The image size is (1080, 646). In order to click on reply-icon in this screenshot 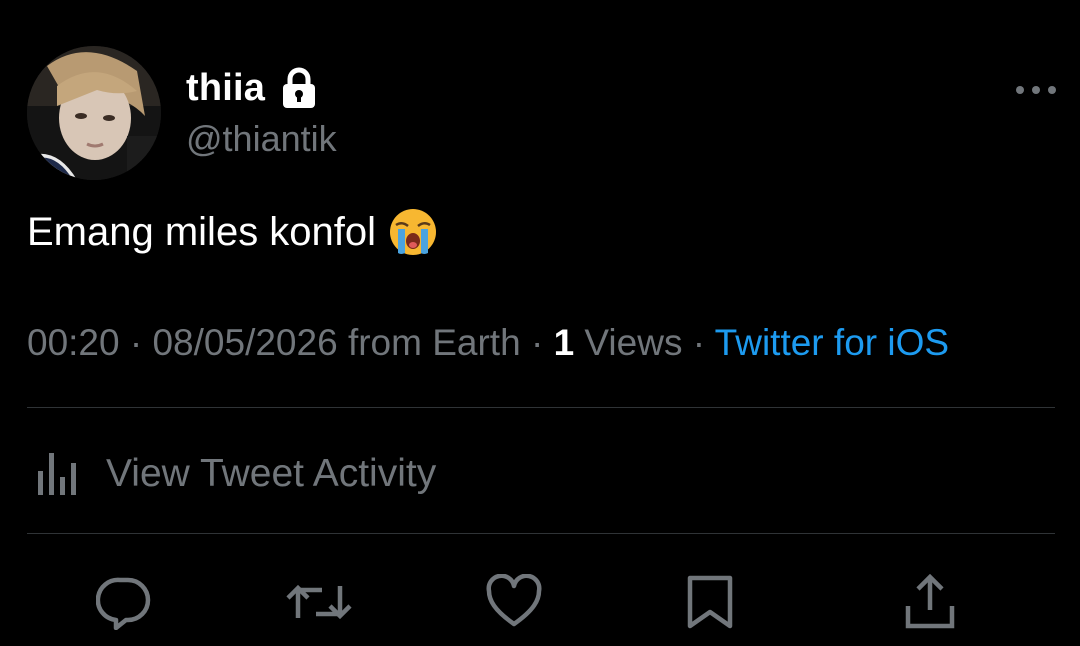, I will do `click(123, 603)`.